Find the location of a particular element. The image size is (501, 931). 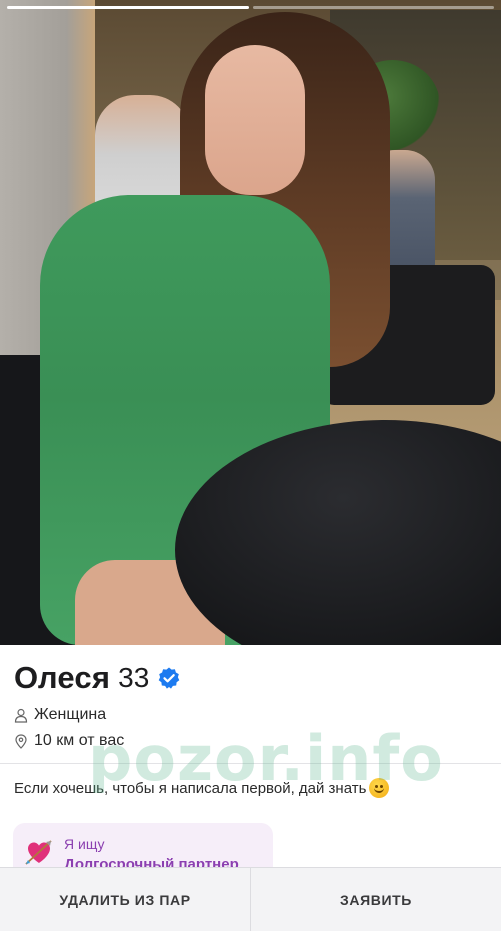

distance-text: 10 км от вас is located at coordinates (79, 740).